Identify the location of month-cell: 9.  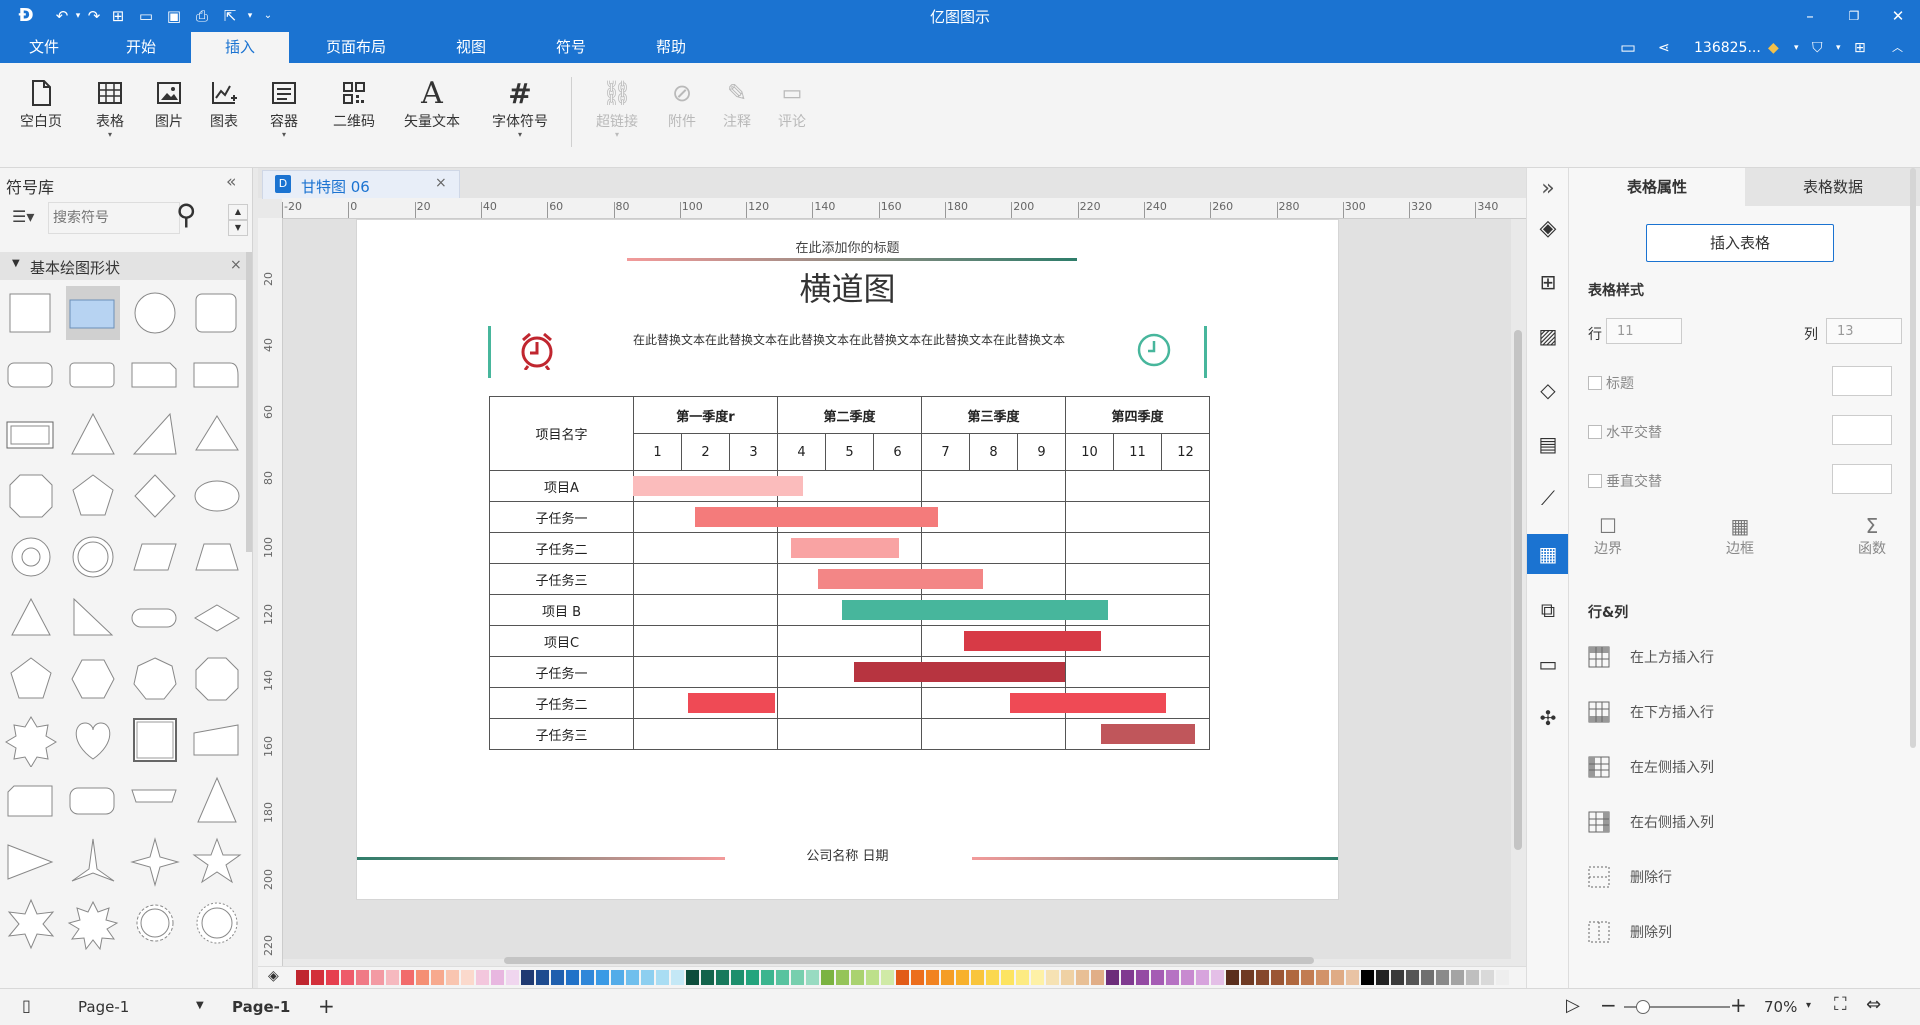
(1042, 452).